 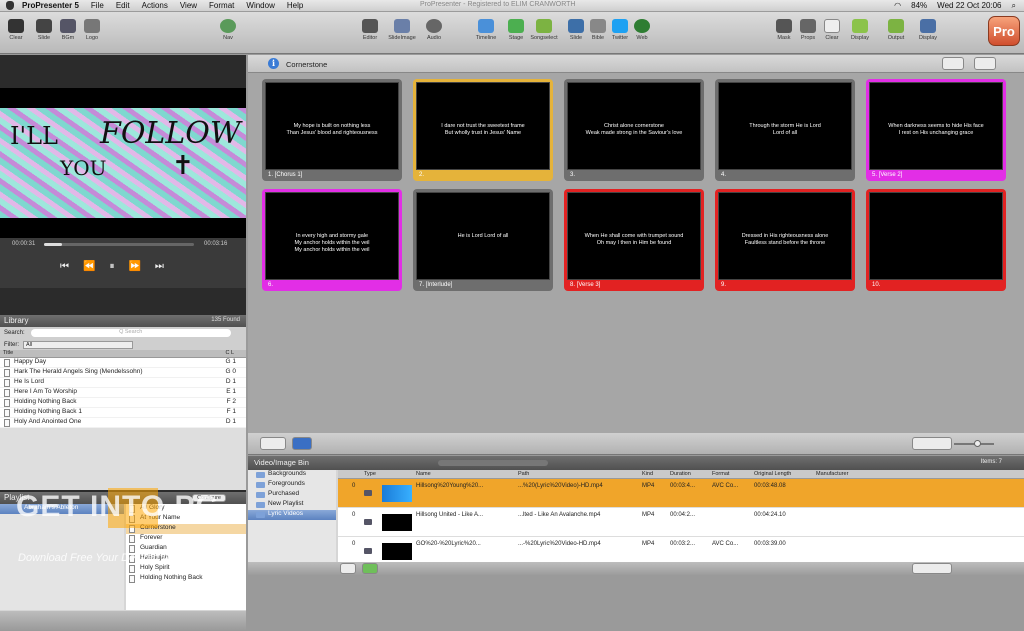 I want to click on search-icon: ⌕, so click(x=1014, y=6).